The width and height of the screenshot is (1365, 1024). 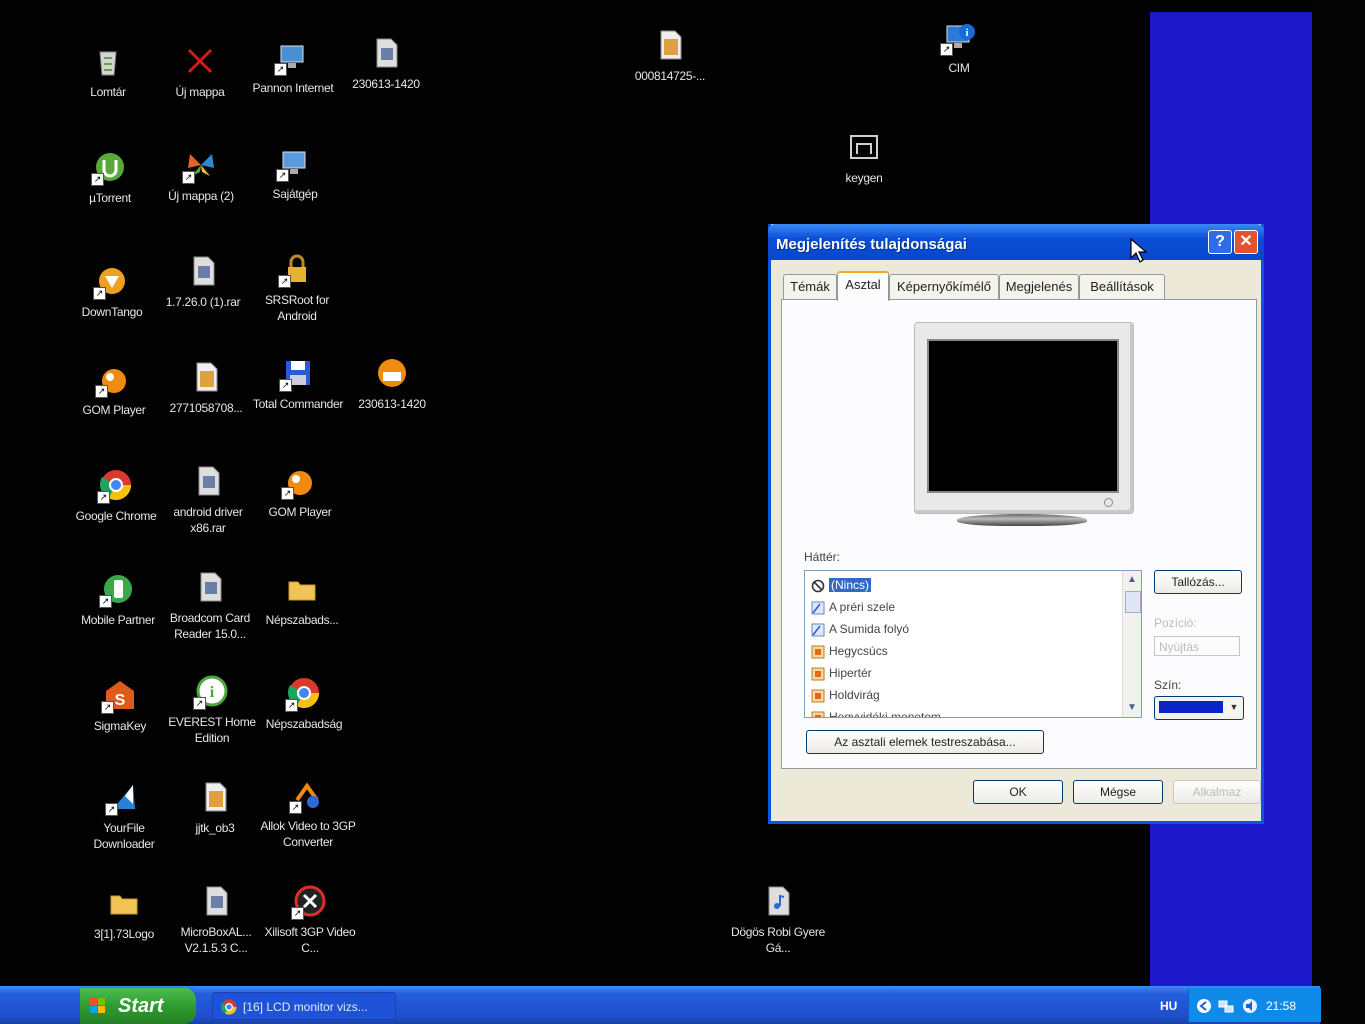 What do you see at coordinates (1039, 286) in the screenshot?
I see `tab-megjelenes: Megjelenés` at bounding box center [1039, 286].